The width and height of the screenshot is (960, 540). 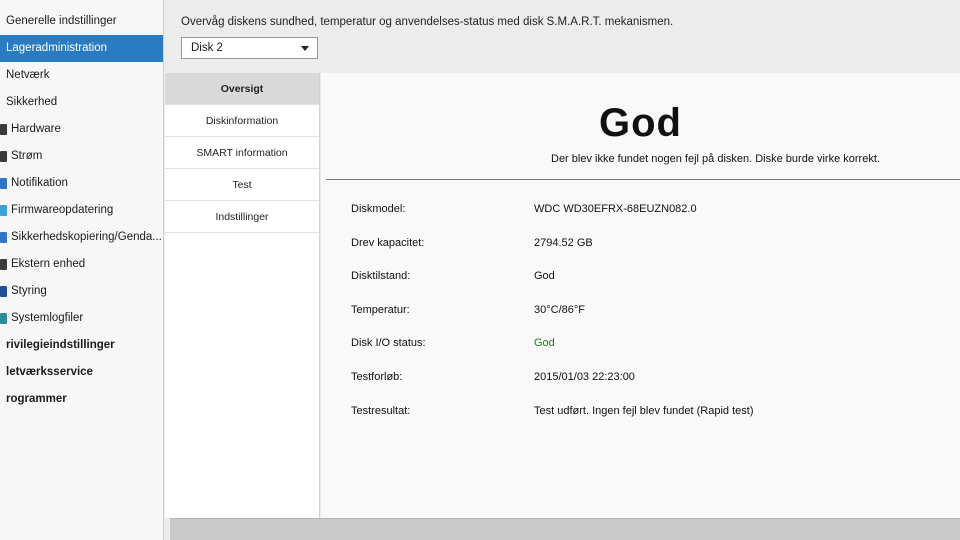 What do you see at coordinates (643, 179) in the screenshot?
I see `divider` at bounding box center [643, 179].